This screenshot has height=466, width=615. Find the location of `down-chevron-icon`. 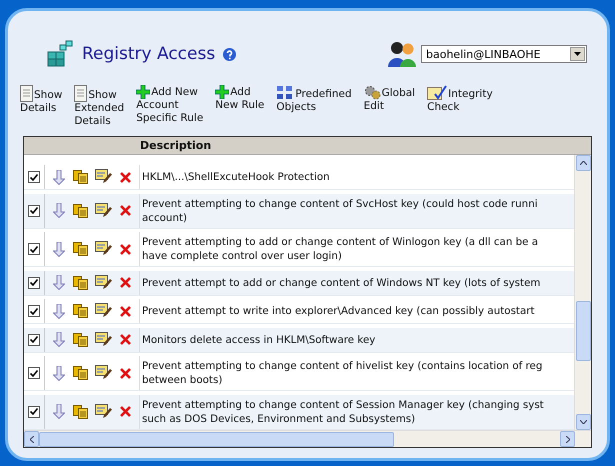

down-chevron-icon is located at coordinates (583, 422).